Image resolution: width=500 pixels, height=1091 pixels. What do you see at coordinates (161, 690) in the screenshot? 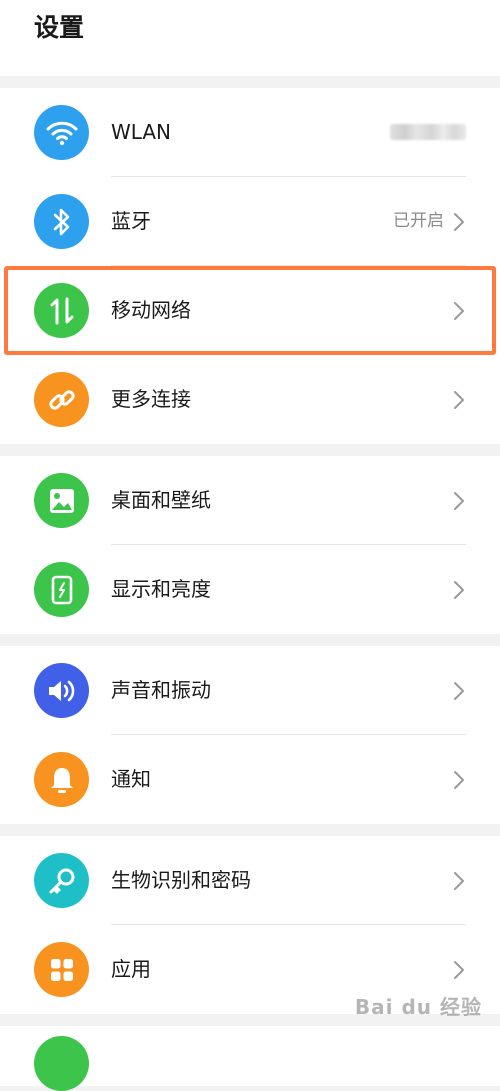
I see `settings-item-label: 声音和振动` at bounding box center [161, 690].